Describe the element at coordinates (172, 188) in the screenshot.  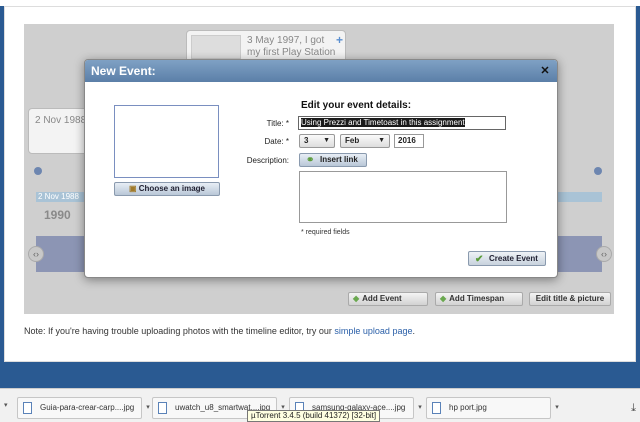
I see `choose-image-label: Choose an image` at that location.